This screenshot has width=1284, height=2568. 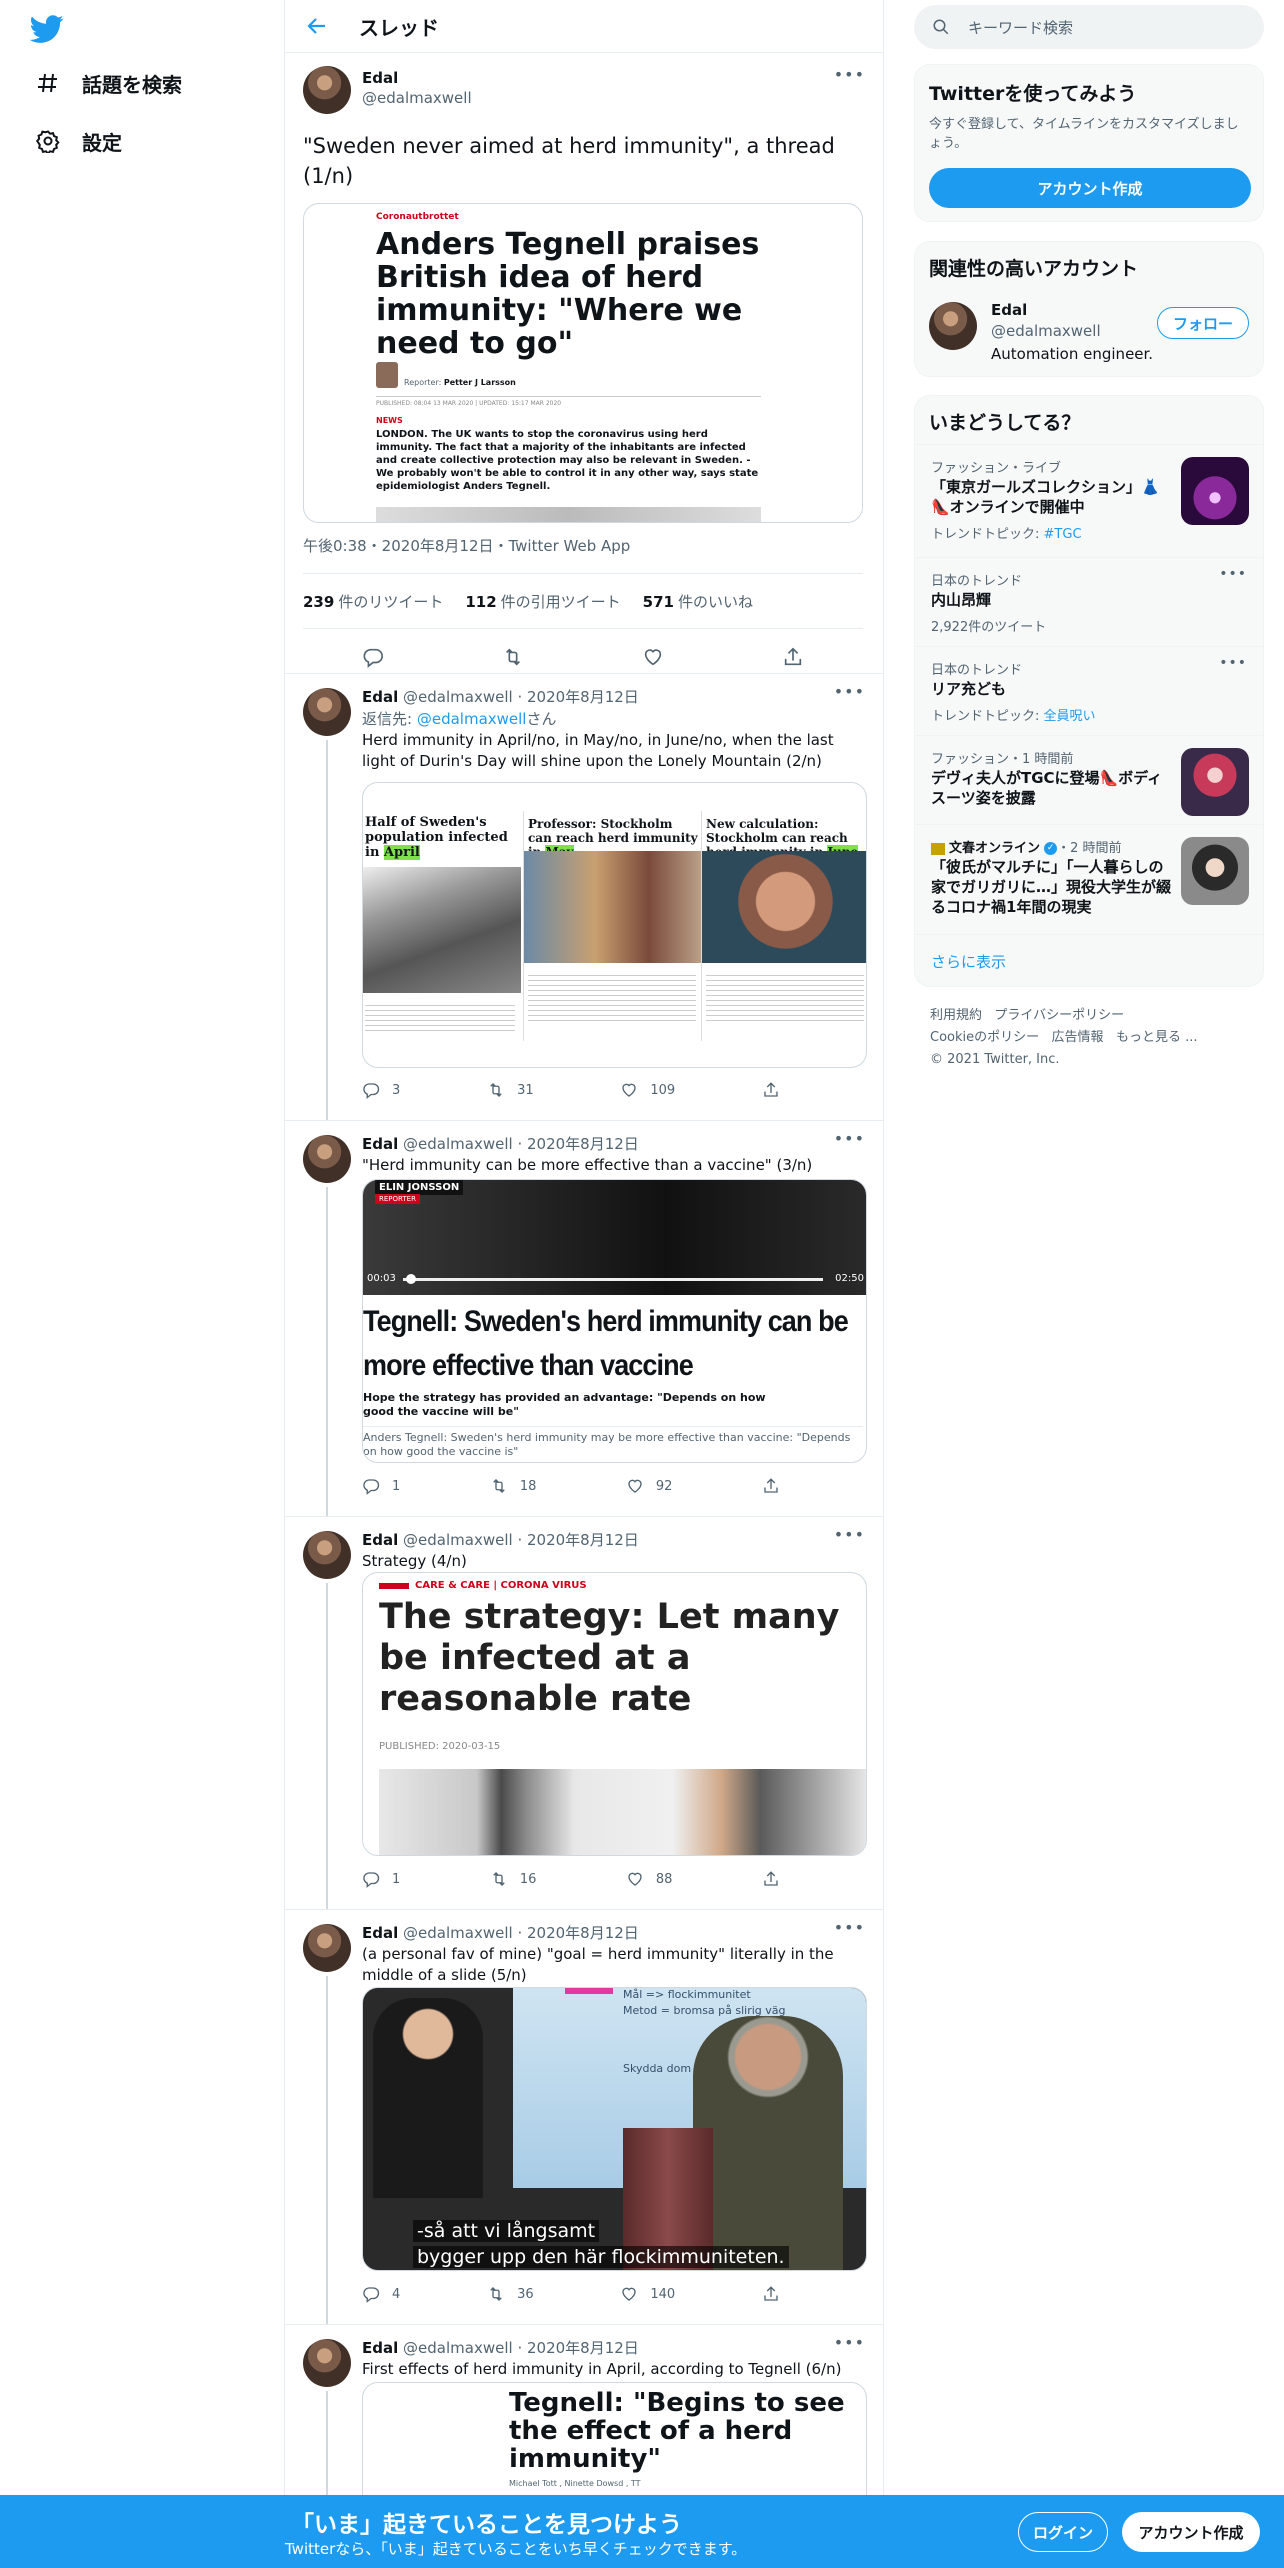 I want to click on video-time-total: 02:50, so click(x=849, y=1278).